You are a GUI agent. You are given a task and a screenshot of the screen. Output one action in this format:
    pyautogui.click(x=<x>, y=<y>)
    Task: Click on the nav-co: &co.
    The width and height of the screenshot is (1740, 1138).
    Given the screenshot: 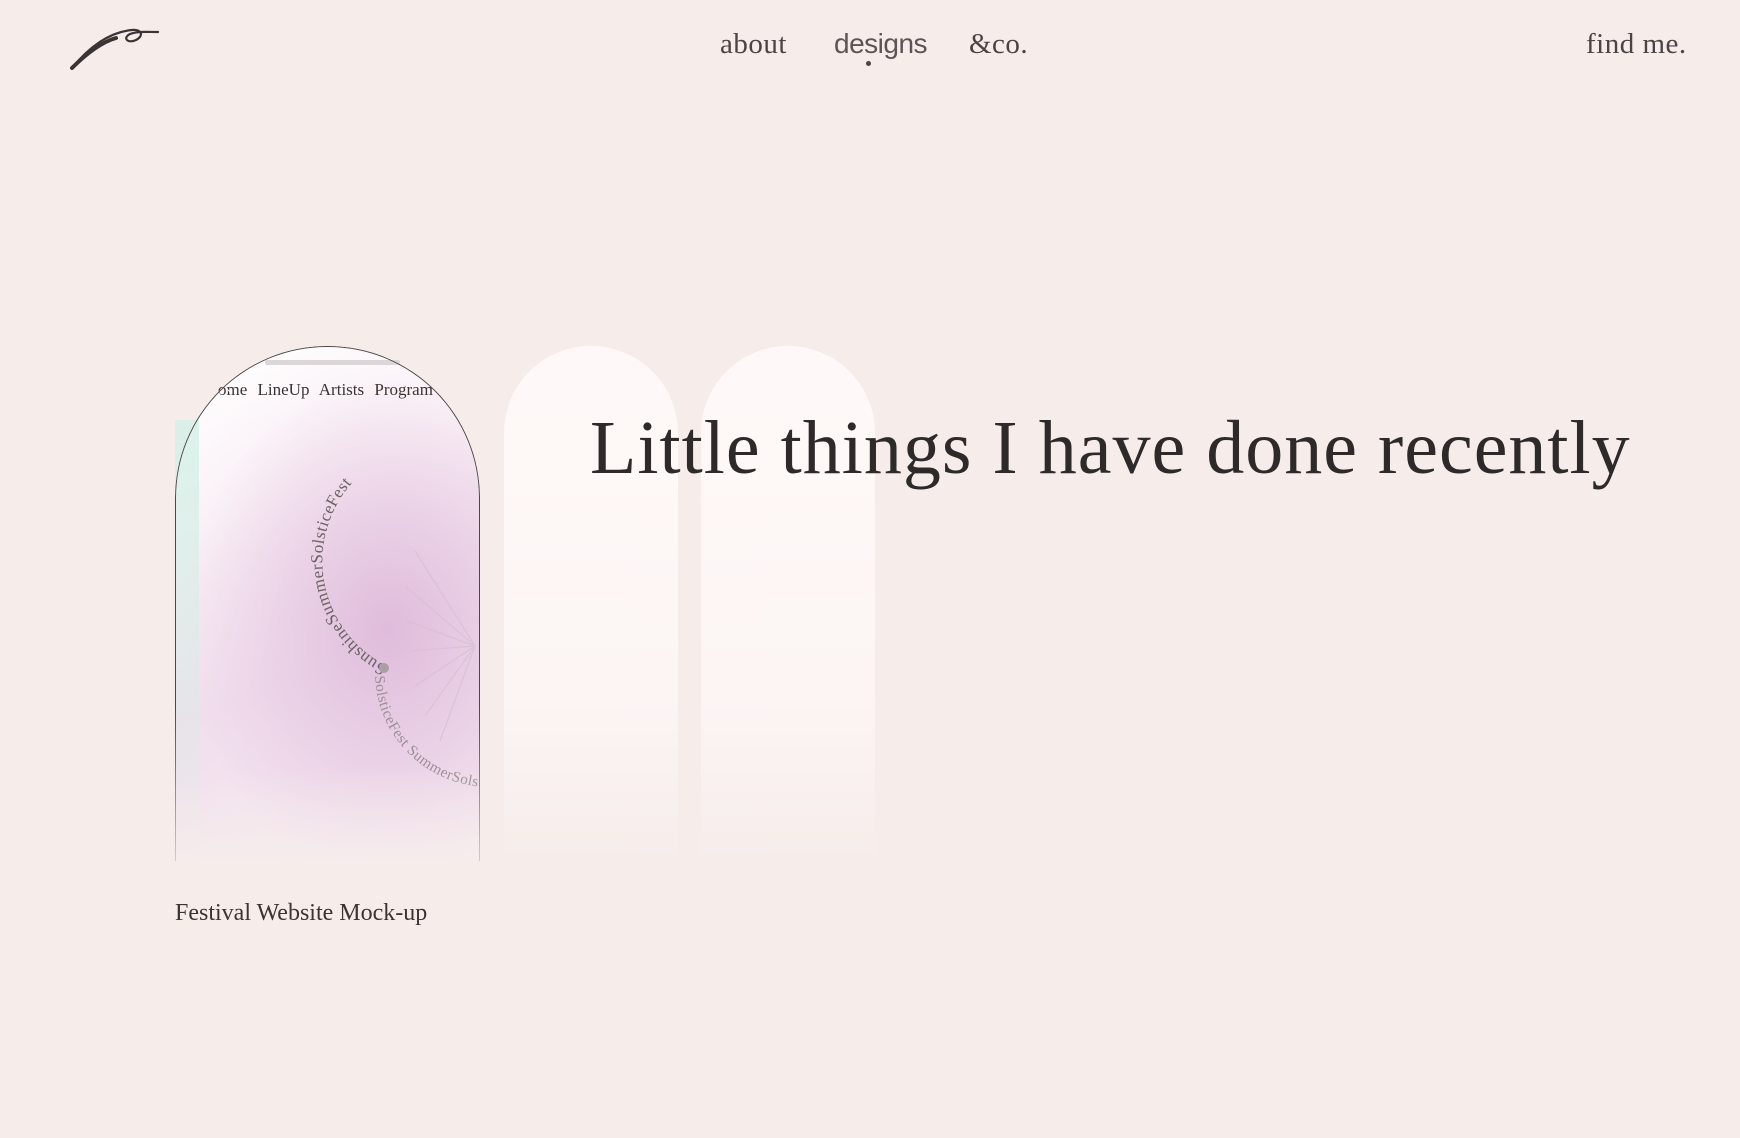 What is the action you would take?
    pyautogui.click(x=998, y=44)
    